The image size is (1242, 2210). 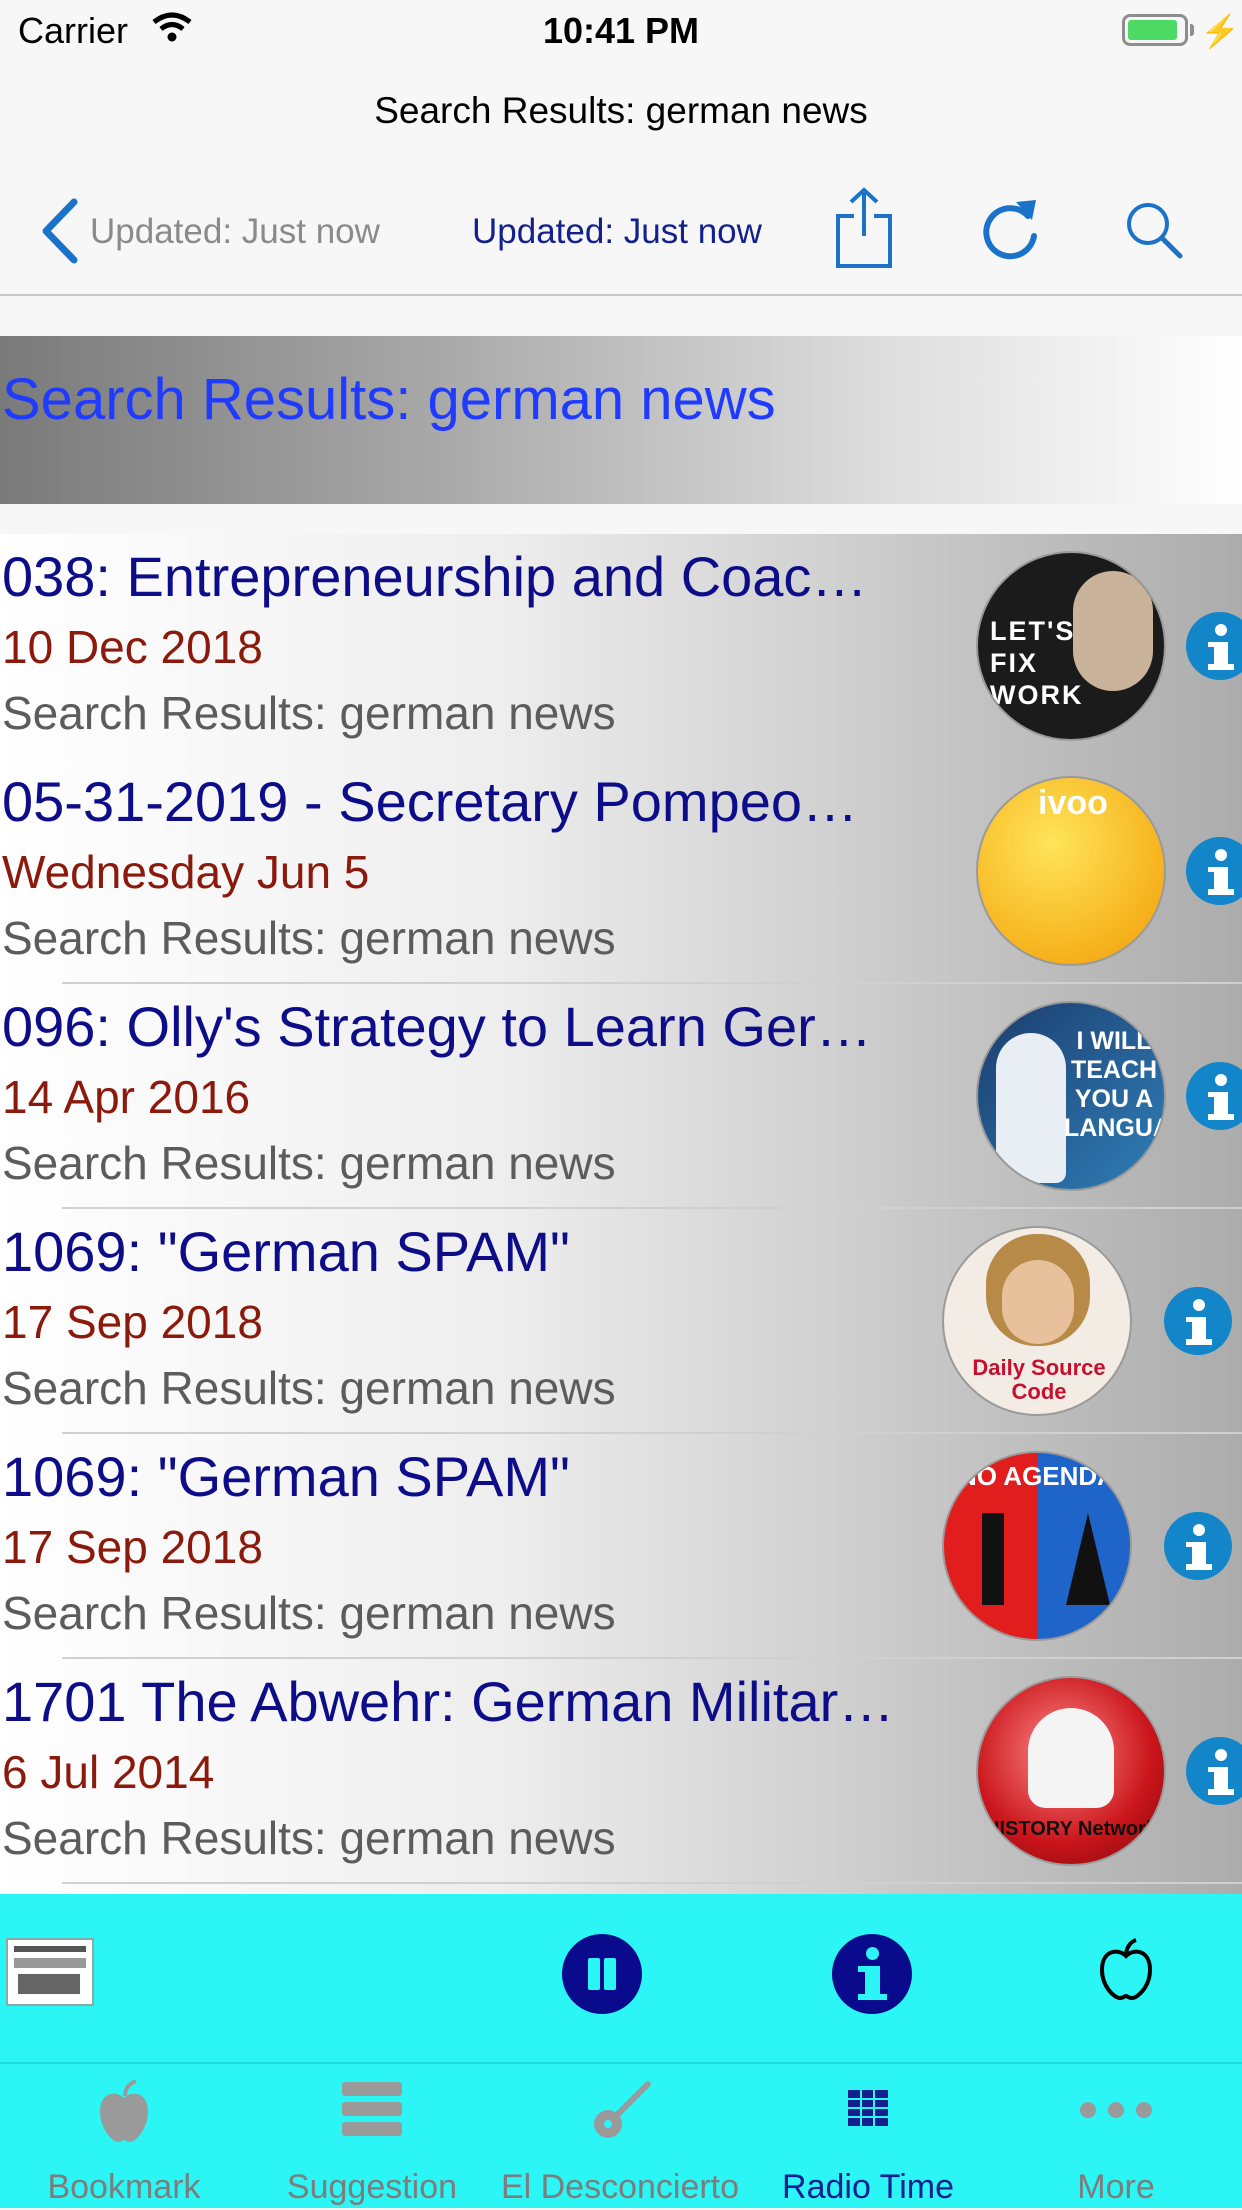 I want to click on tab-radio-time: Radio Time, so click(x=868, y=2137).